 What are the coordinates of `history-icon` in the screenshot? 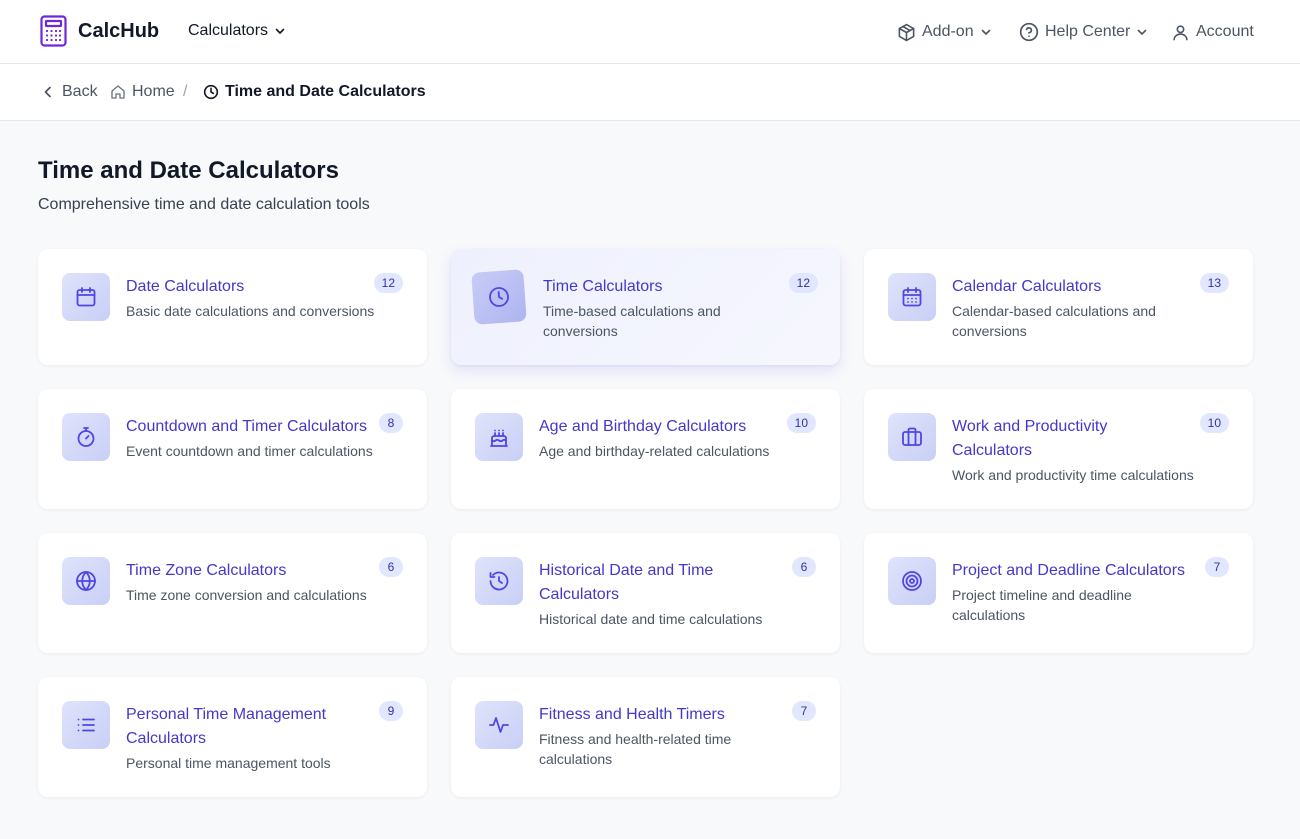 It's located at (499, 581).